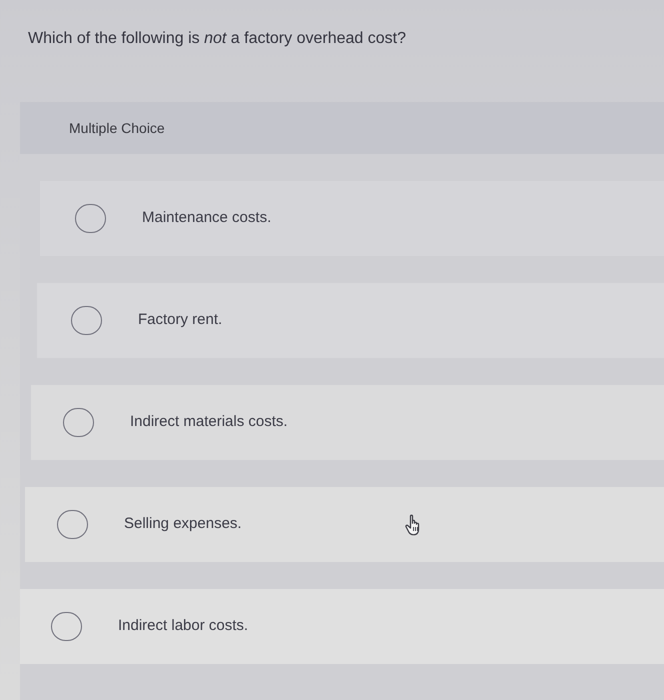 The width and height of the screenshot is (664, 700). I want to click on option-label: Selling expenses., so click(183, 524).